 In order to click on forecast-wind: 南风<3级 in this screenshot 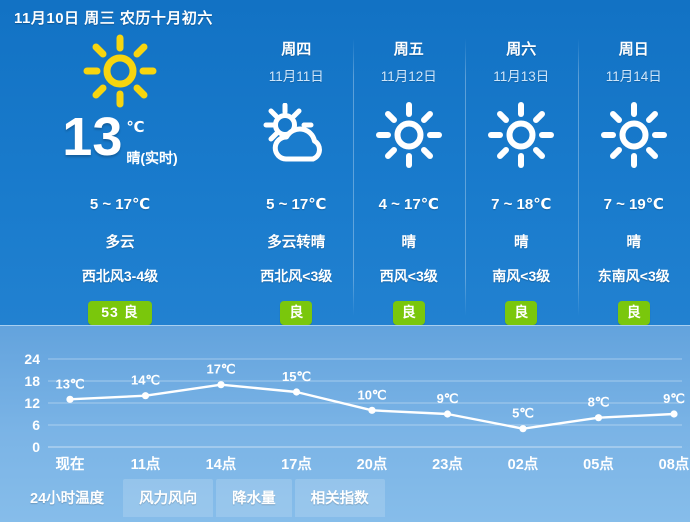, I will do `click(521, 275)`.